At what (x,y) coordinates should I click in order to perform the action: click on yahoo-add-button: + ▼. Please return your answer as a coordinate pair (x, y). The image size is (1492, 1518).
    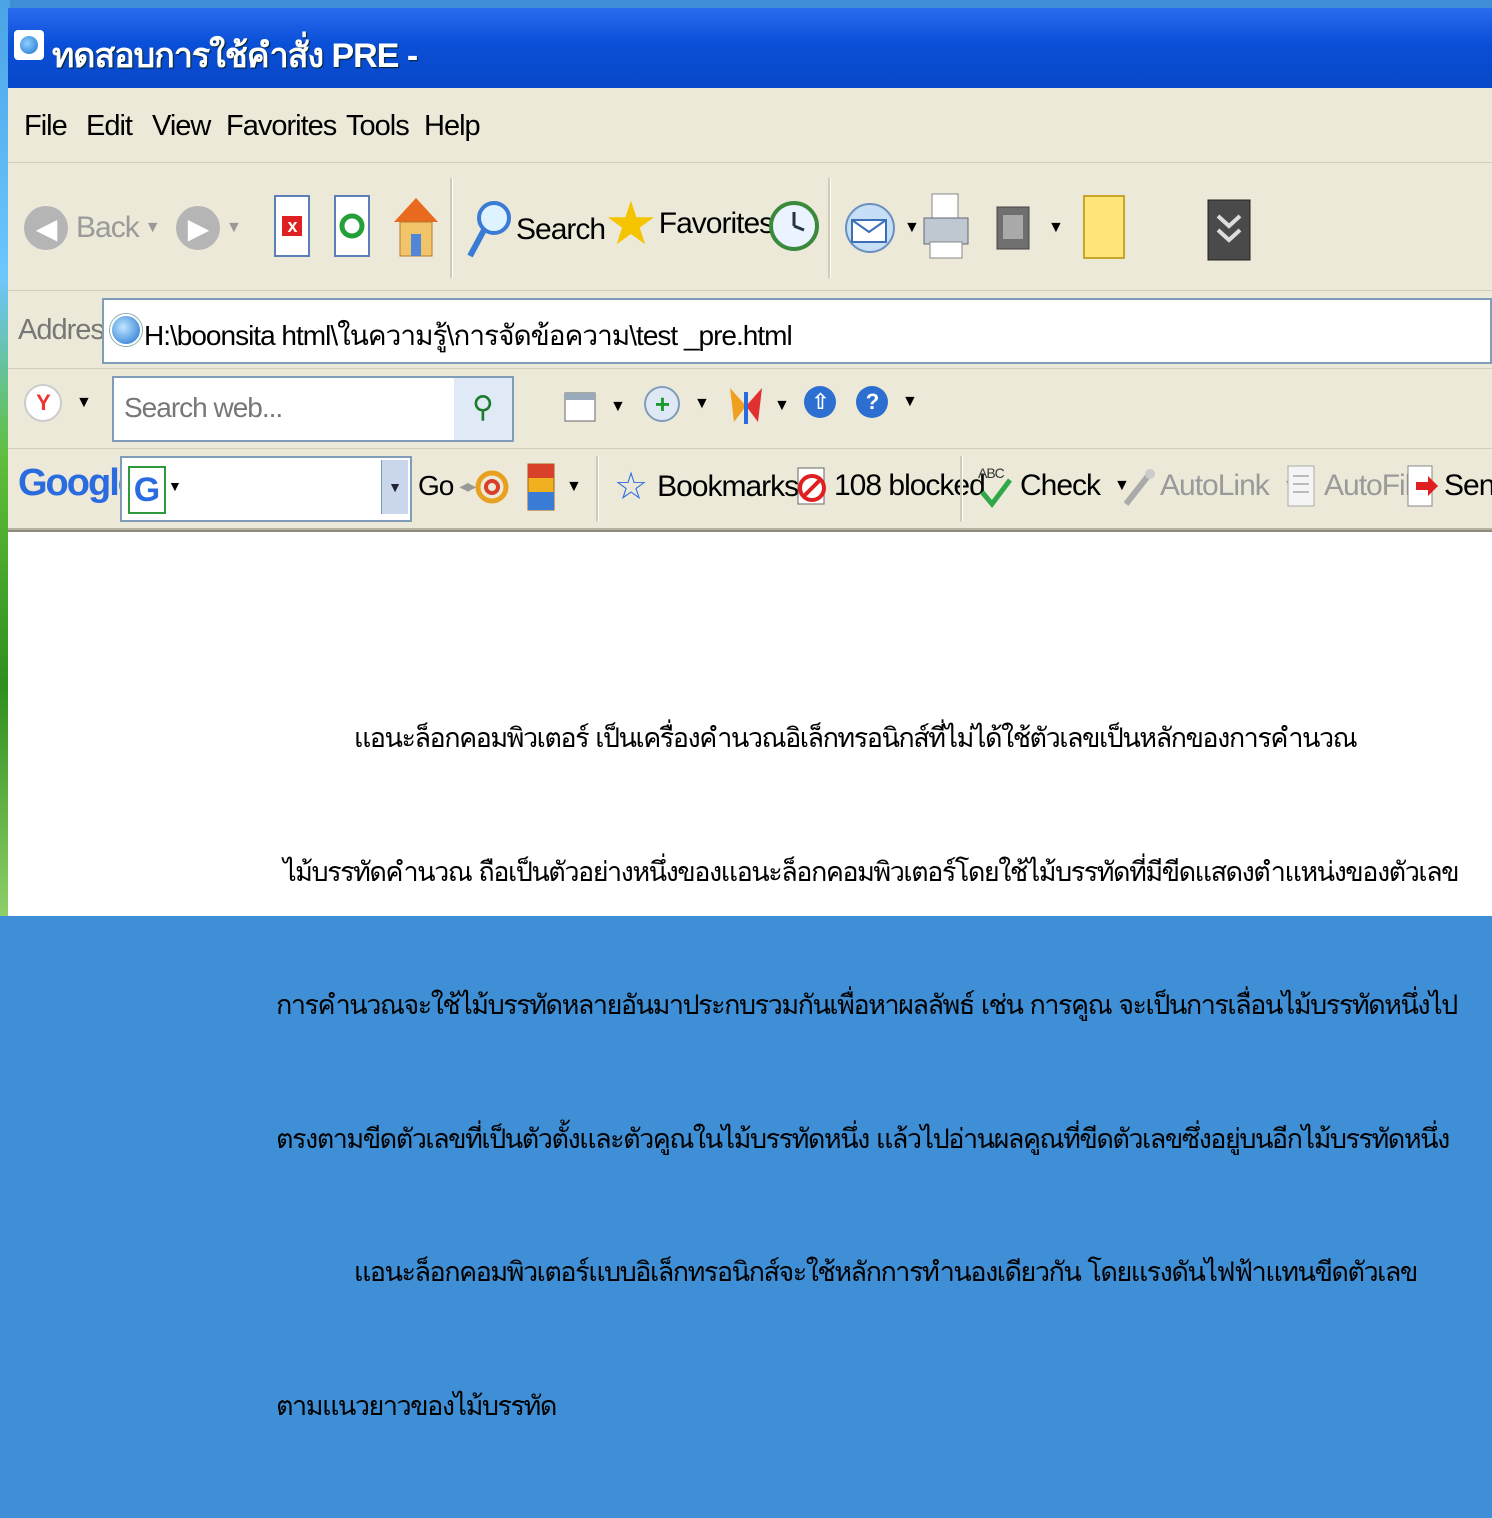
    Looking at the image, I should click on (677, 404).